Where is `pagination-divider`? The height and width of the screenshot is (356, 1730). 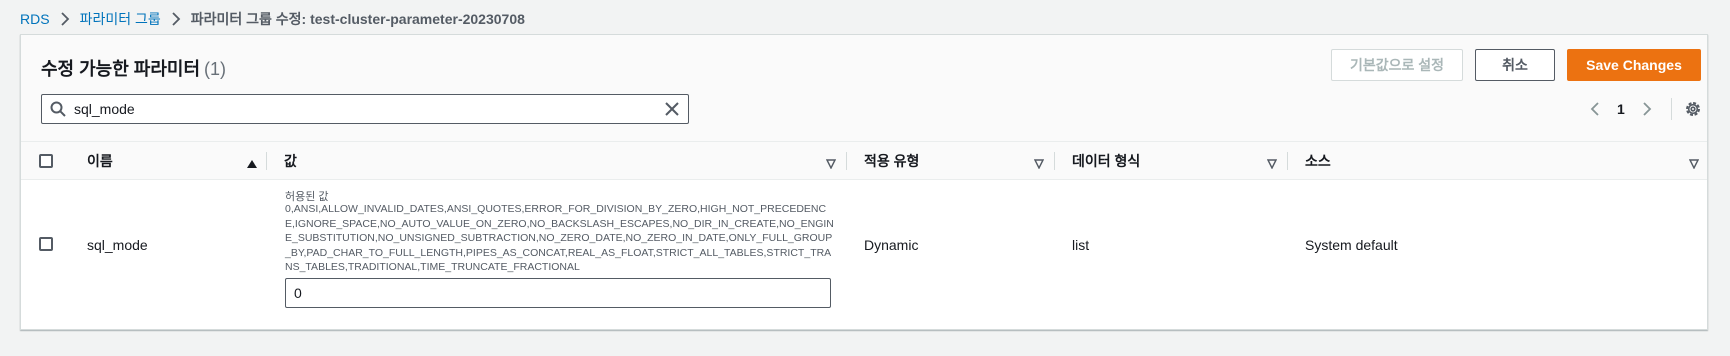
pagination-divider is located at coordinates (1671, 109).